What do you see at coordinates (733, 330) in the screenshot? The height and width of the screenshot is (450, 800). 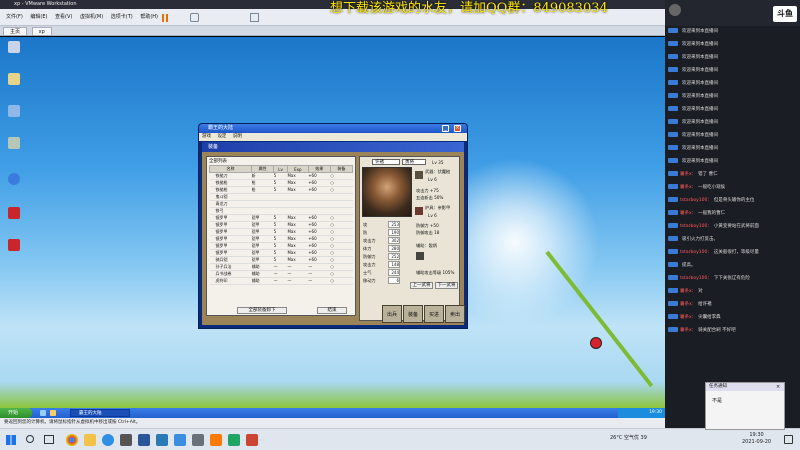 I see `chat-message: 薯条x： 骑关配合刷 不好吧` at bounding box center [733, 330].